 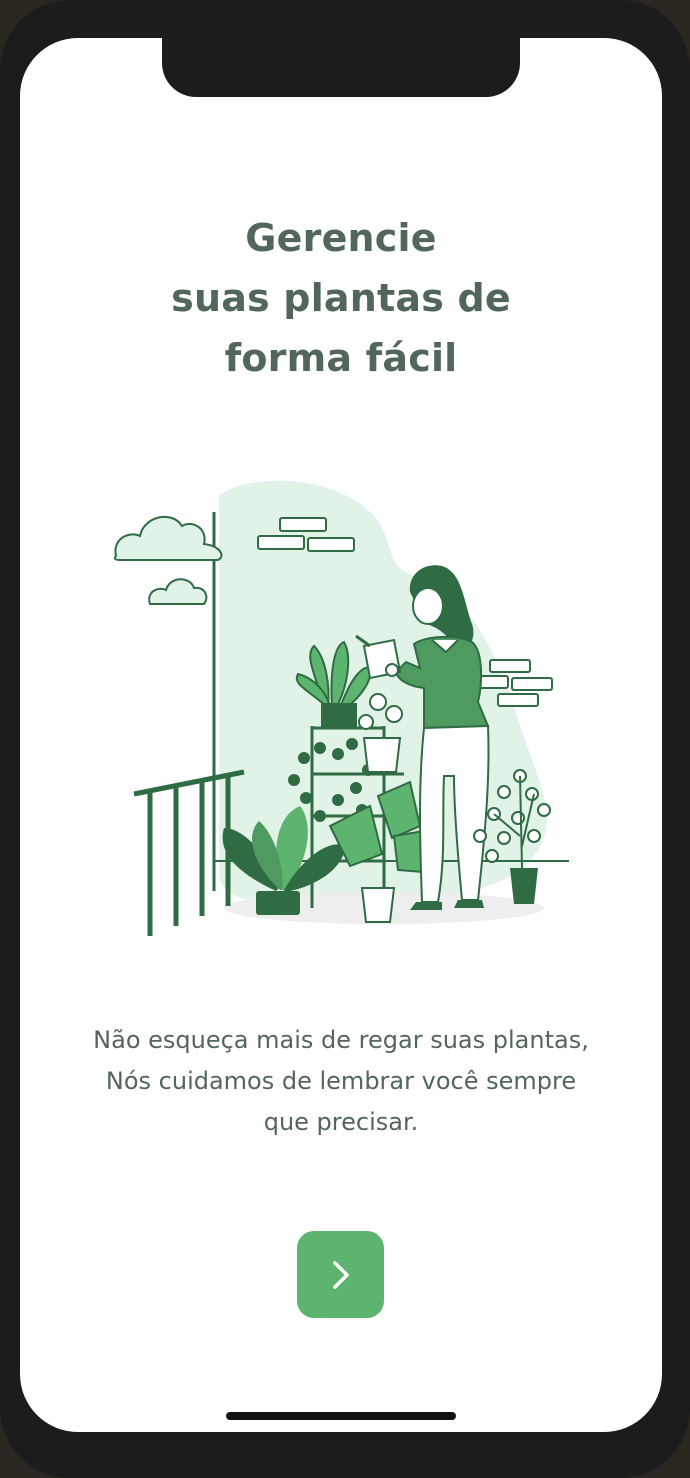 What do you see at coordinates (341, 1040) in the screenshot?
I see `description-line-1: Não esqueça mais de regar suas plantas,` at bounding box center [341, 1040].